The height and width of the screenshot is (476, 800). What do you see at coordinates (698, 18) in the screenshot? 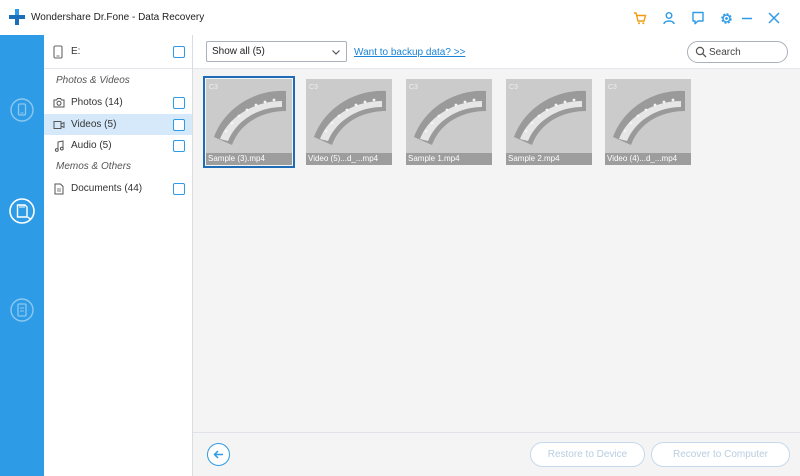
I see `feedback-icon` at bounding box center [698, 18].